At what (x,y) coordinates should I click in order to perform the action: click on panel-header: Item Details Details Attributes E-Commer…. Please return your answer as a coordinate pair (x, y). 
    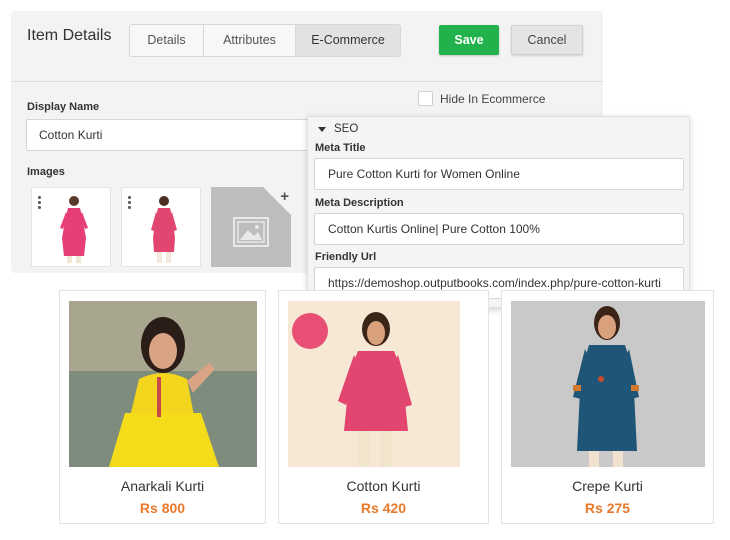
    Looking at the image, I should click on (307, 47).